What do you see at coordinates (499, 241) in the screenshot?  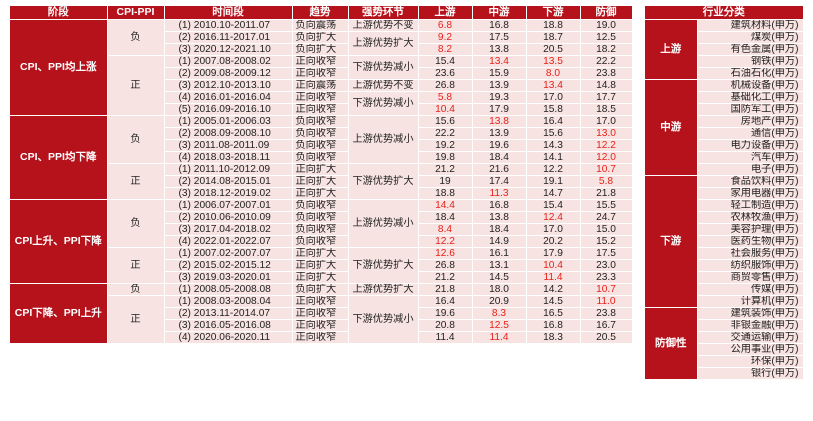 I see `midstream-value: 14.9` at bounding box center [499, 241].